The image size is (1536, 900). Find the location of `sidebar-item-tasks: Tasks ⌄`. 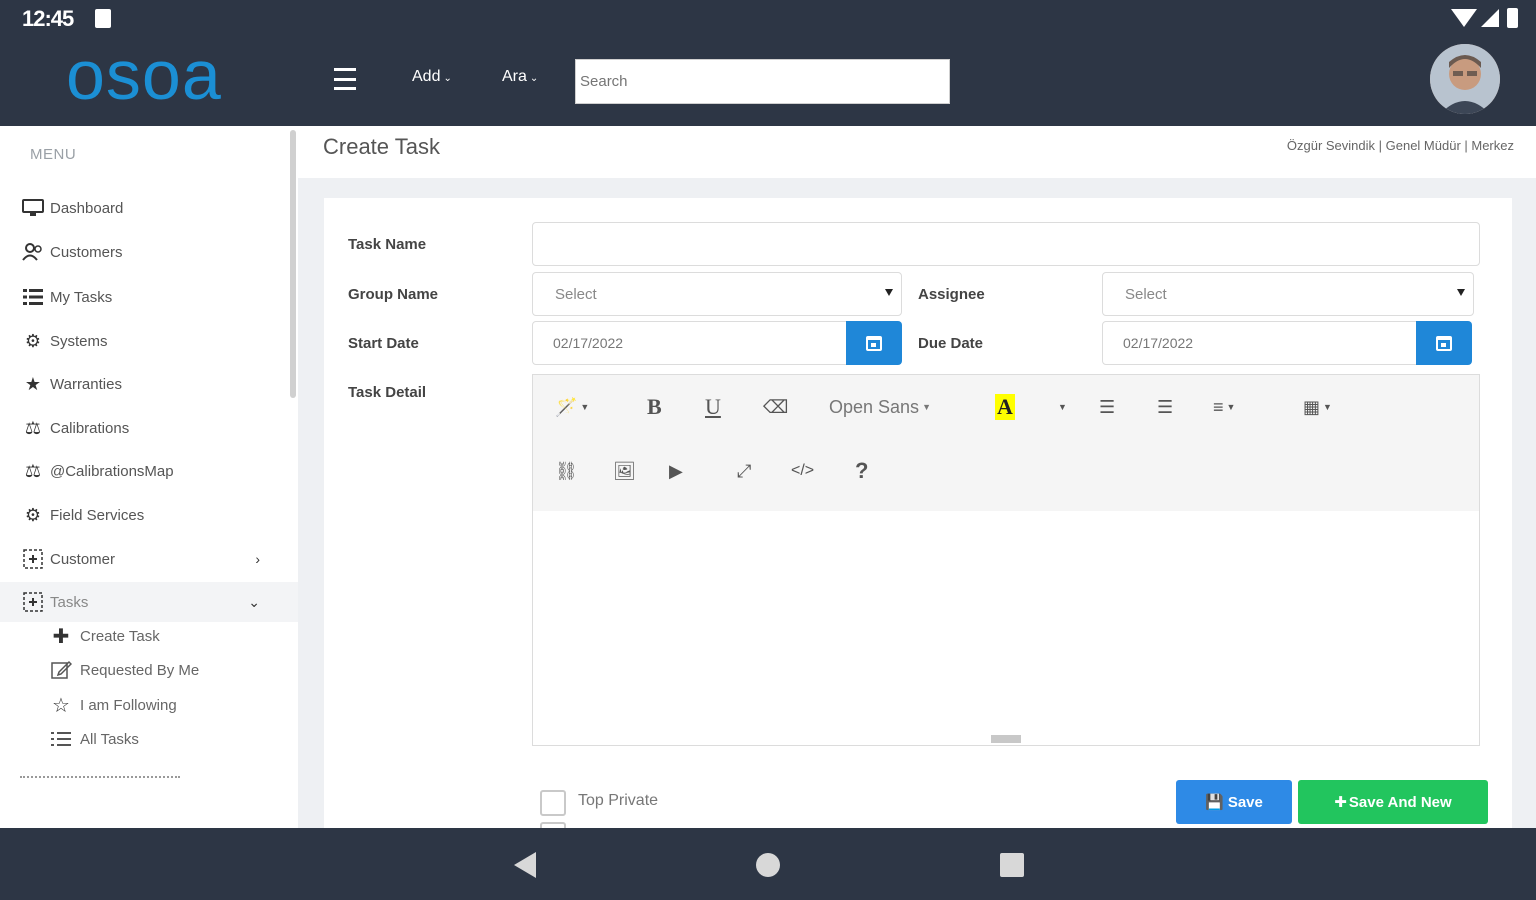

sidebar-item-tasks: Tasks ⌄ is located at coordinates (149, 602).